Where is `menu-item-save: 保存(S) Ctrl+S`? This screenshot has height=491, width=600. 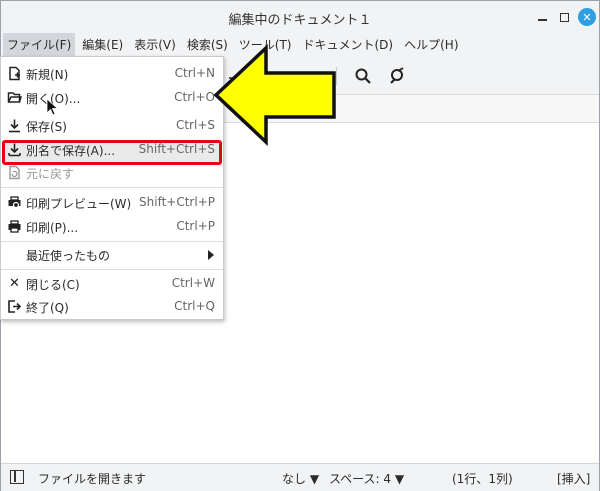 menu-item-save: 保存(S) Ctrl+S is located at coordinates (112, 126).